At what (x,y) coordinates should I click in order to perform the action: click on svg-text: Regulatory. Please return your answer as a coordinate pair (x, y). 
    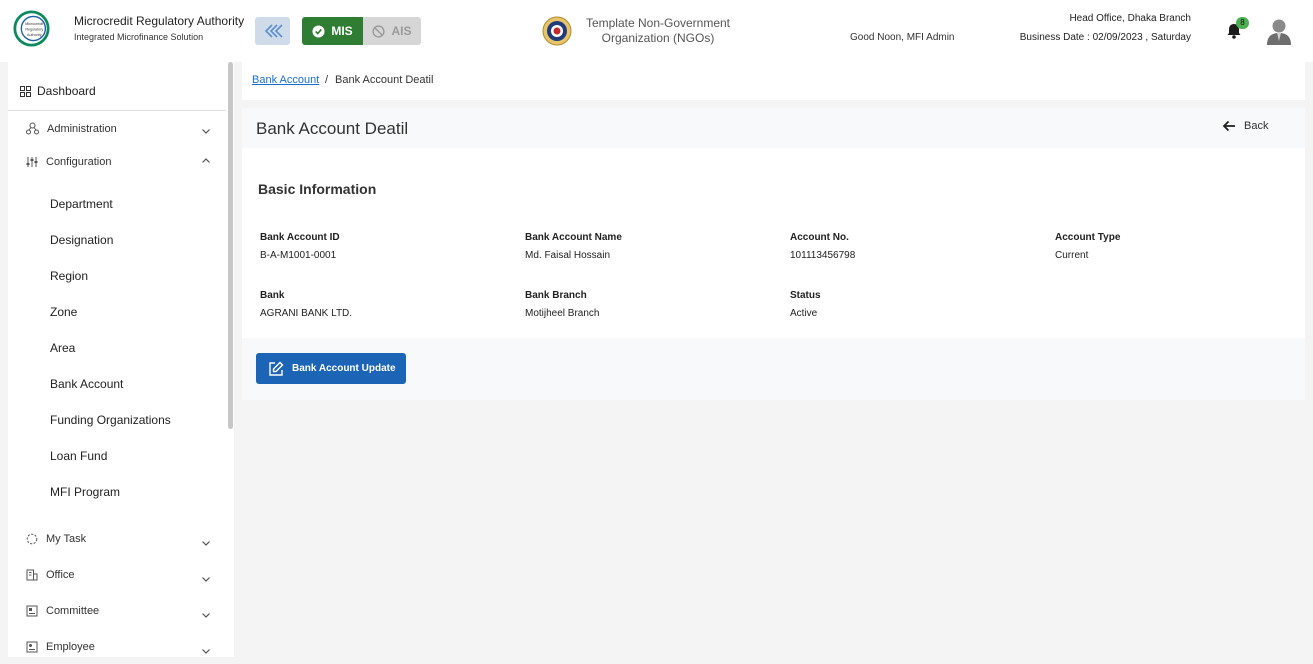
    Looking at the image, I should click on (34, 29).